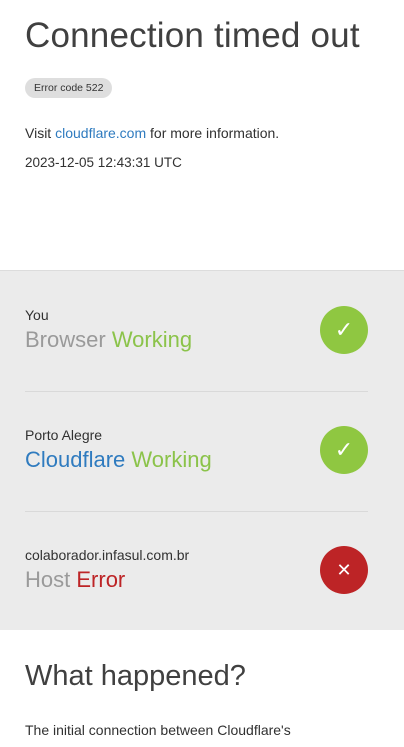 Image resolution: width=404 pixels, height=747 pixels. Describe the element at coordinates (69, 88) in the screenshot. I see `error-code-badge: Error code 522` at that location.